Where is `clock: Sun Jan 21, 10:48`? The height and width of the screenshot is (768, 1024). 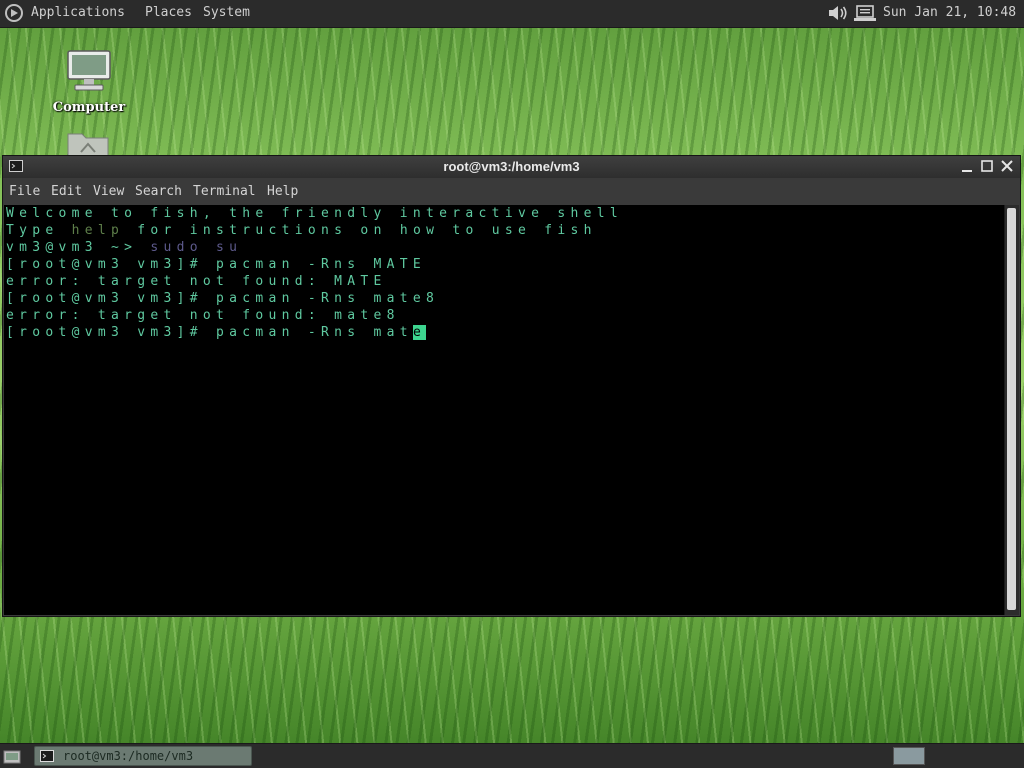 clock: Sun Jan 21, 10:48 is located at coordinates (949, 12).